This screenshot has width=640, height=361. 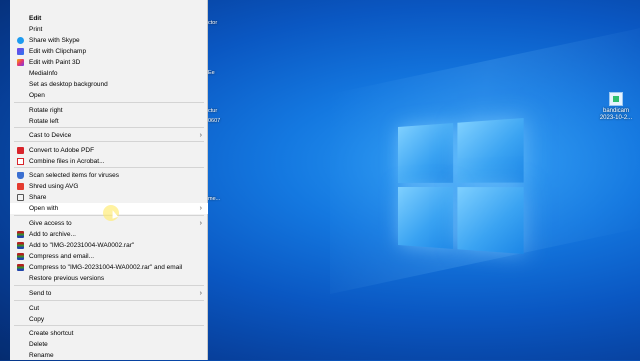 What do you see at coordinates (46, 110) in the screenshot?
I see `menu-item-label: Rotate right` at bounding box center [46, 110].